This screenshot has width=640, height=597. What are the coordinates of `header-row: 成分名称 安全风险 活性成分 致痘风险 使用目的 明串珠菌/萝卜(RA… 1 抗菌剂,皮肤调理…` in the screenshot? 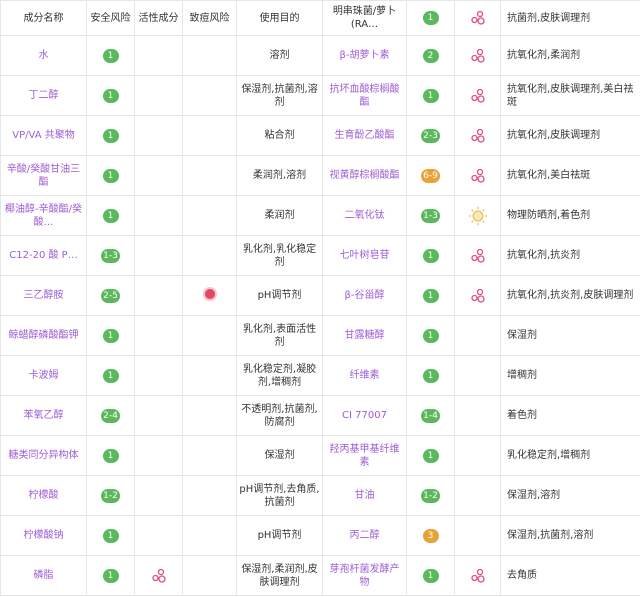 It's located at (320, 18).